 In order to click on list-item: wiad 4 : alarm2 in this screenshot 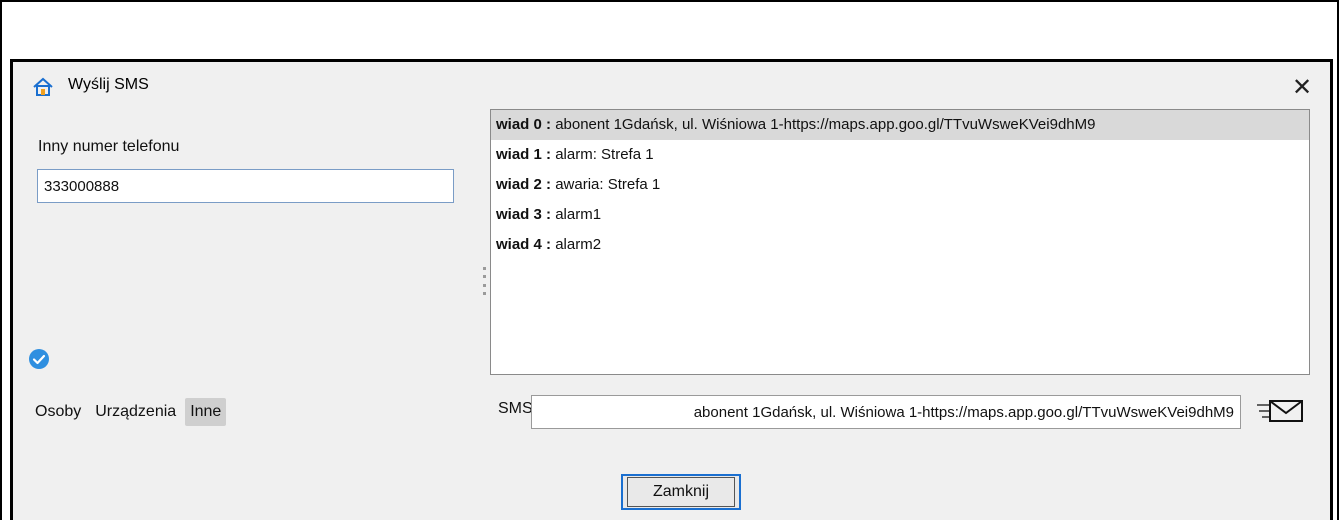, I will do `click(900, 245)`.